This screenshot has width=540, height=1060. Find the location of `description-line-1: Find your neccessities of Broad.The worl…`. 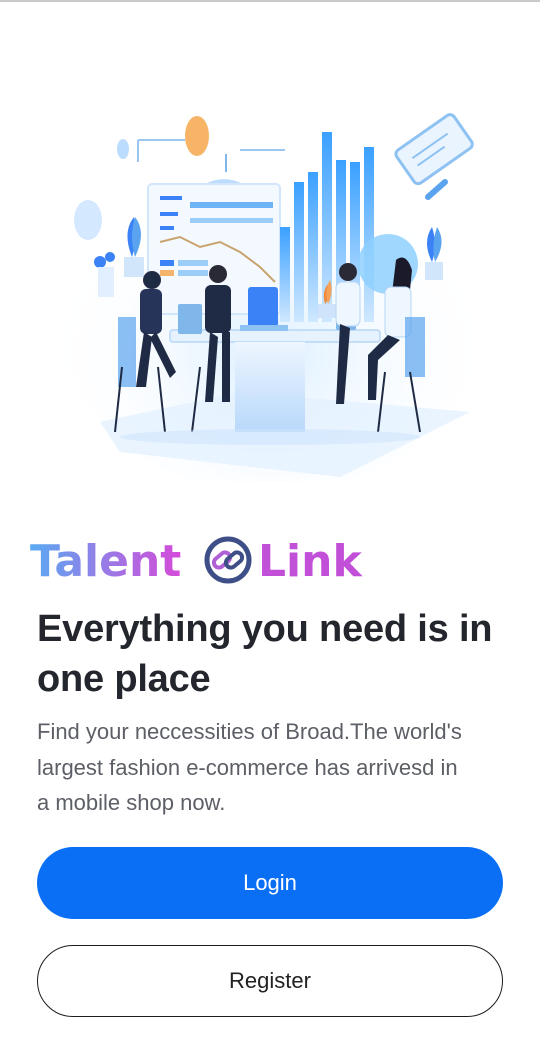

description-line-1: Find your neccessities of Broad.The worl… is located at coordinates (249, 731).